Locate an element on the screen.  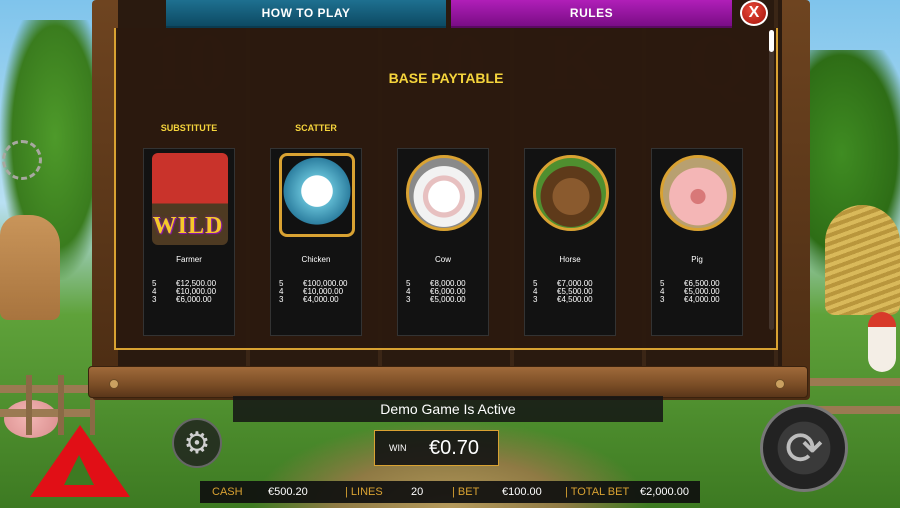
symbol-name: Chicken is located at coordinates (316, 259).